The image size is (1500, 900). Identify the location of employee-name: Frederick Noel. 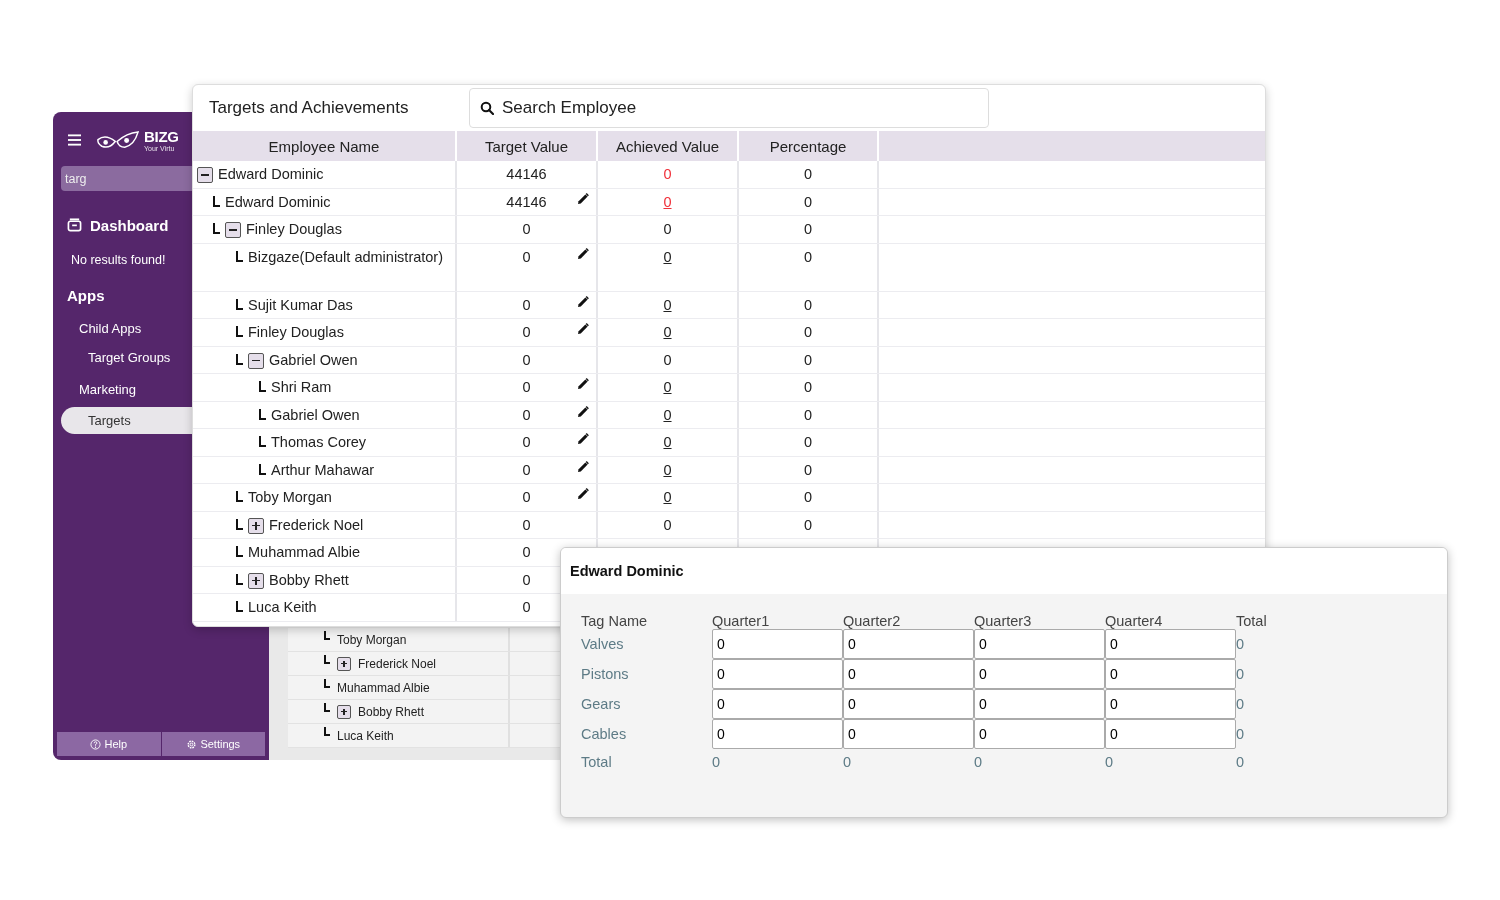
(397, 663).